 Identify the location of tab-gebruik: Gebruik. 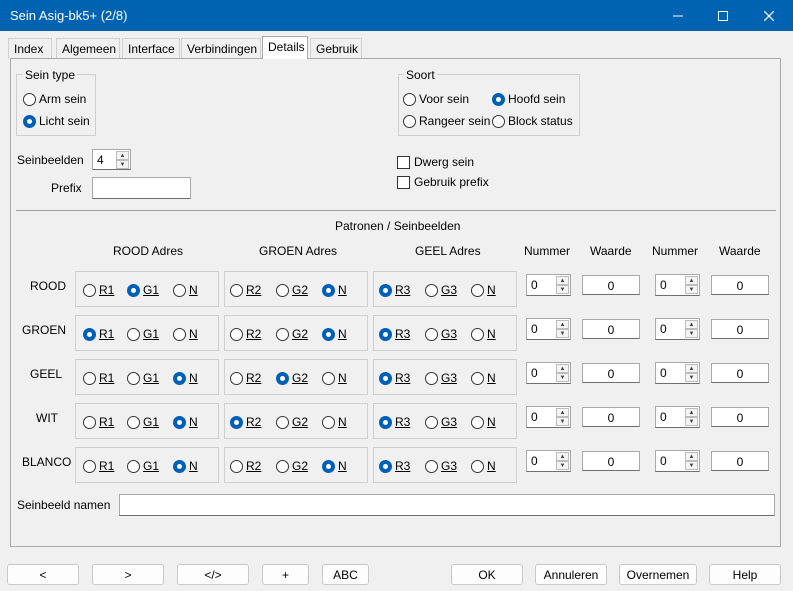
(336, 48).